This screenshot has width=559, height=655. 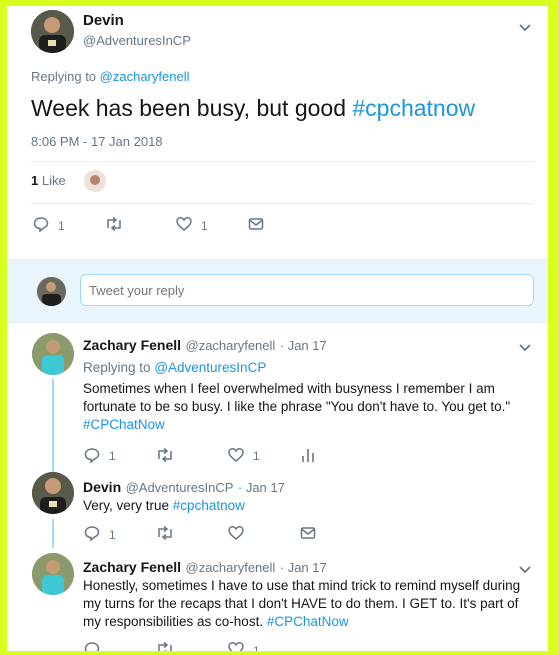 What do you see at coordinates (53, 428) in the screenshot?
I see `thread-line` at bounding box center [53, 428].